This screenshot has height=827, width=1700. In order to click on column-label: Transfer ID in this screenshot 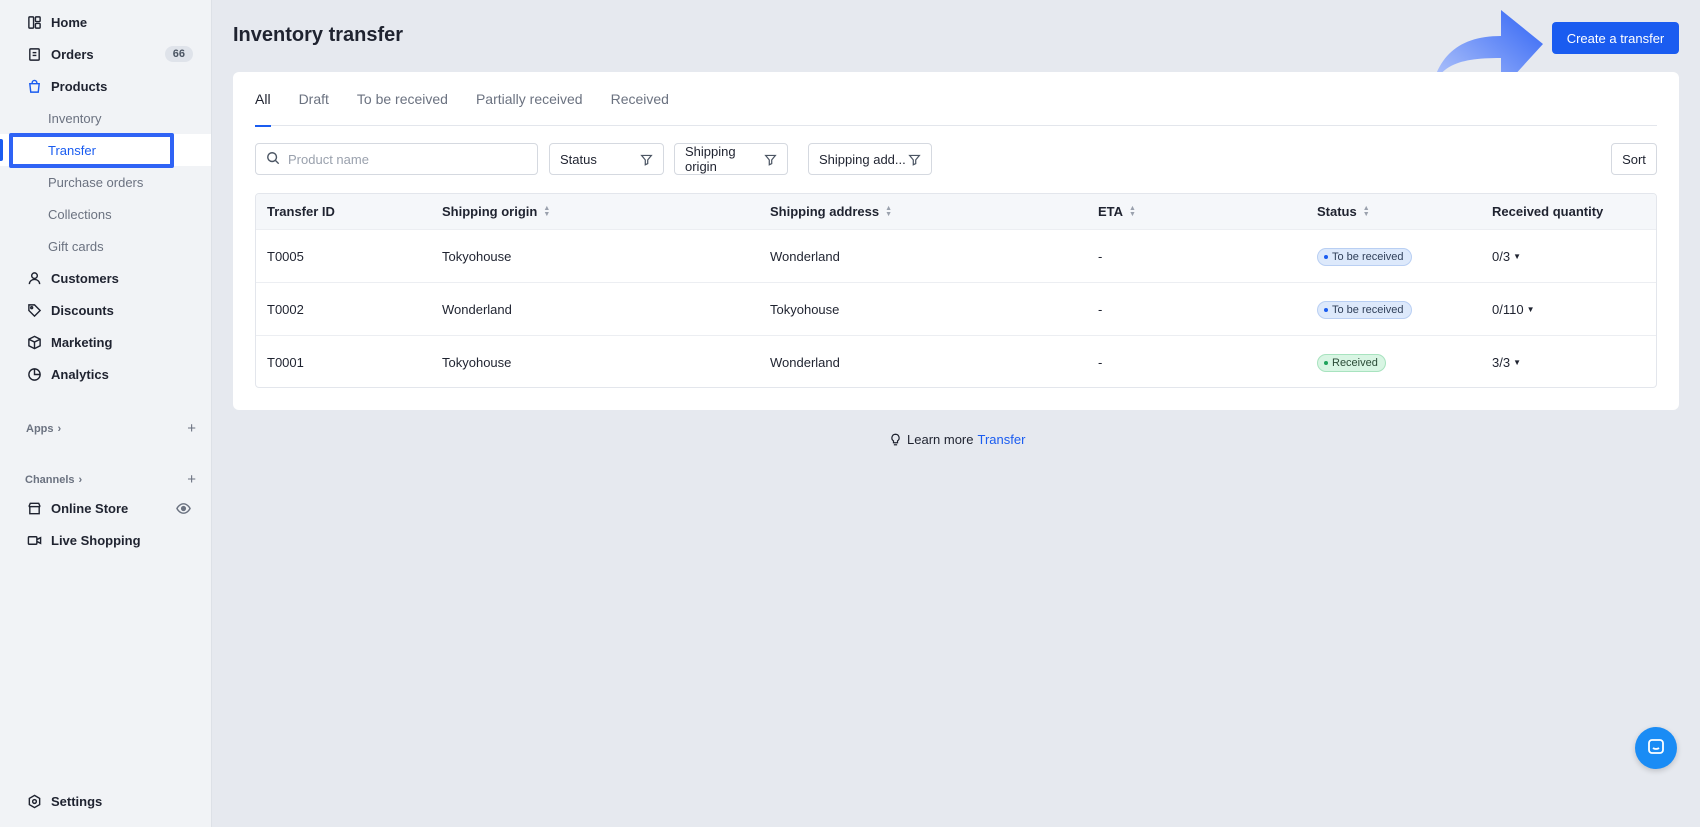, I will do `click(301, 211)`.